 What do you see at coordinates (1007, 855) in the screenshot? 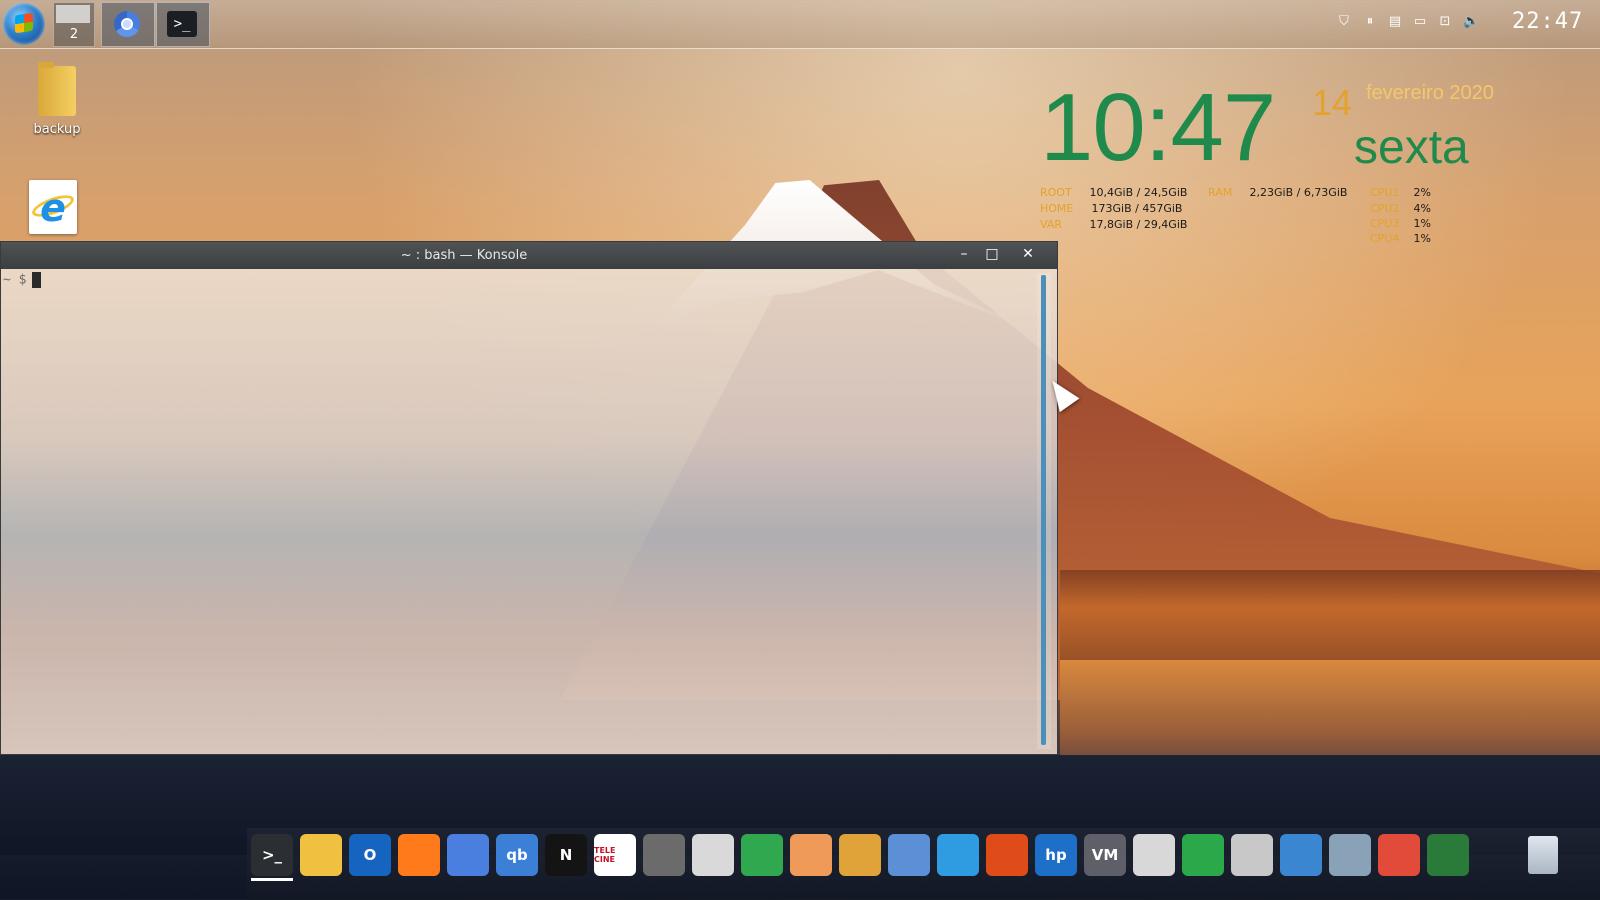
I see `office-icon` at bounding box center [1007, 855].